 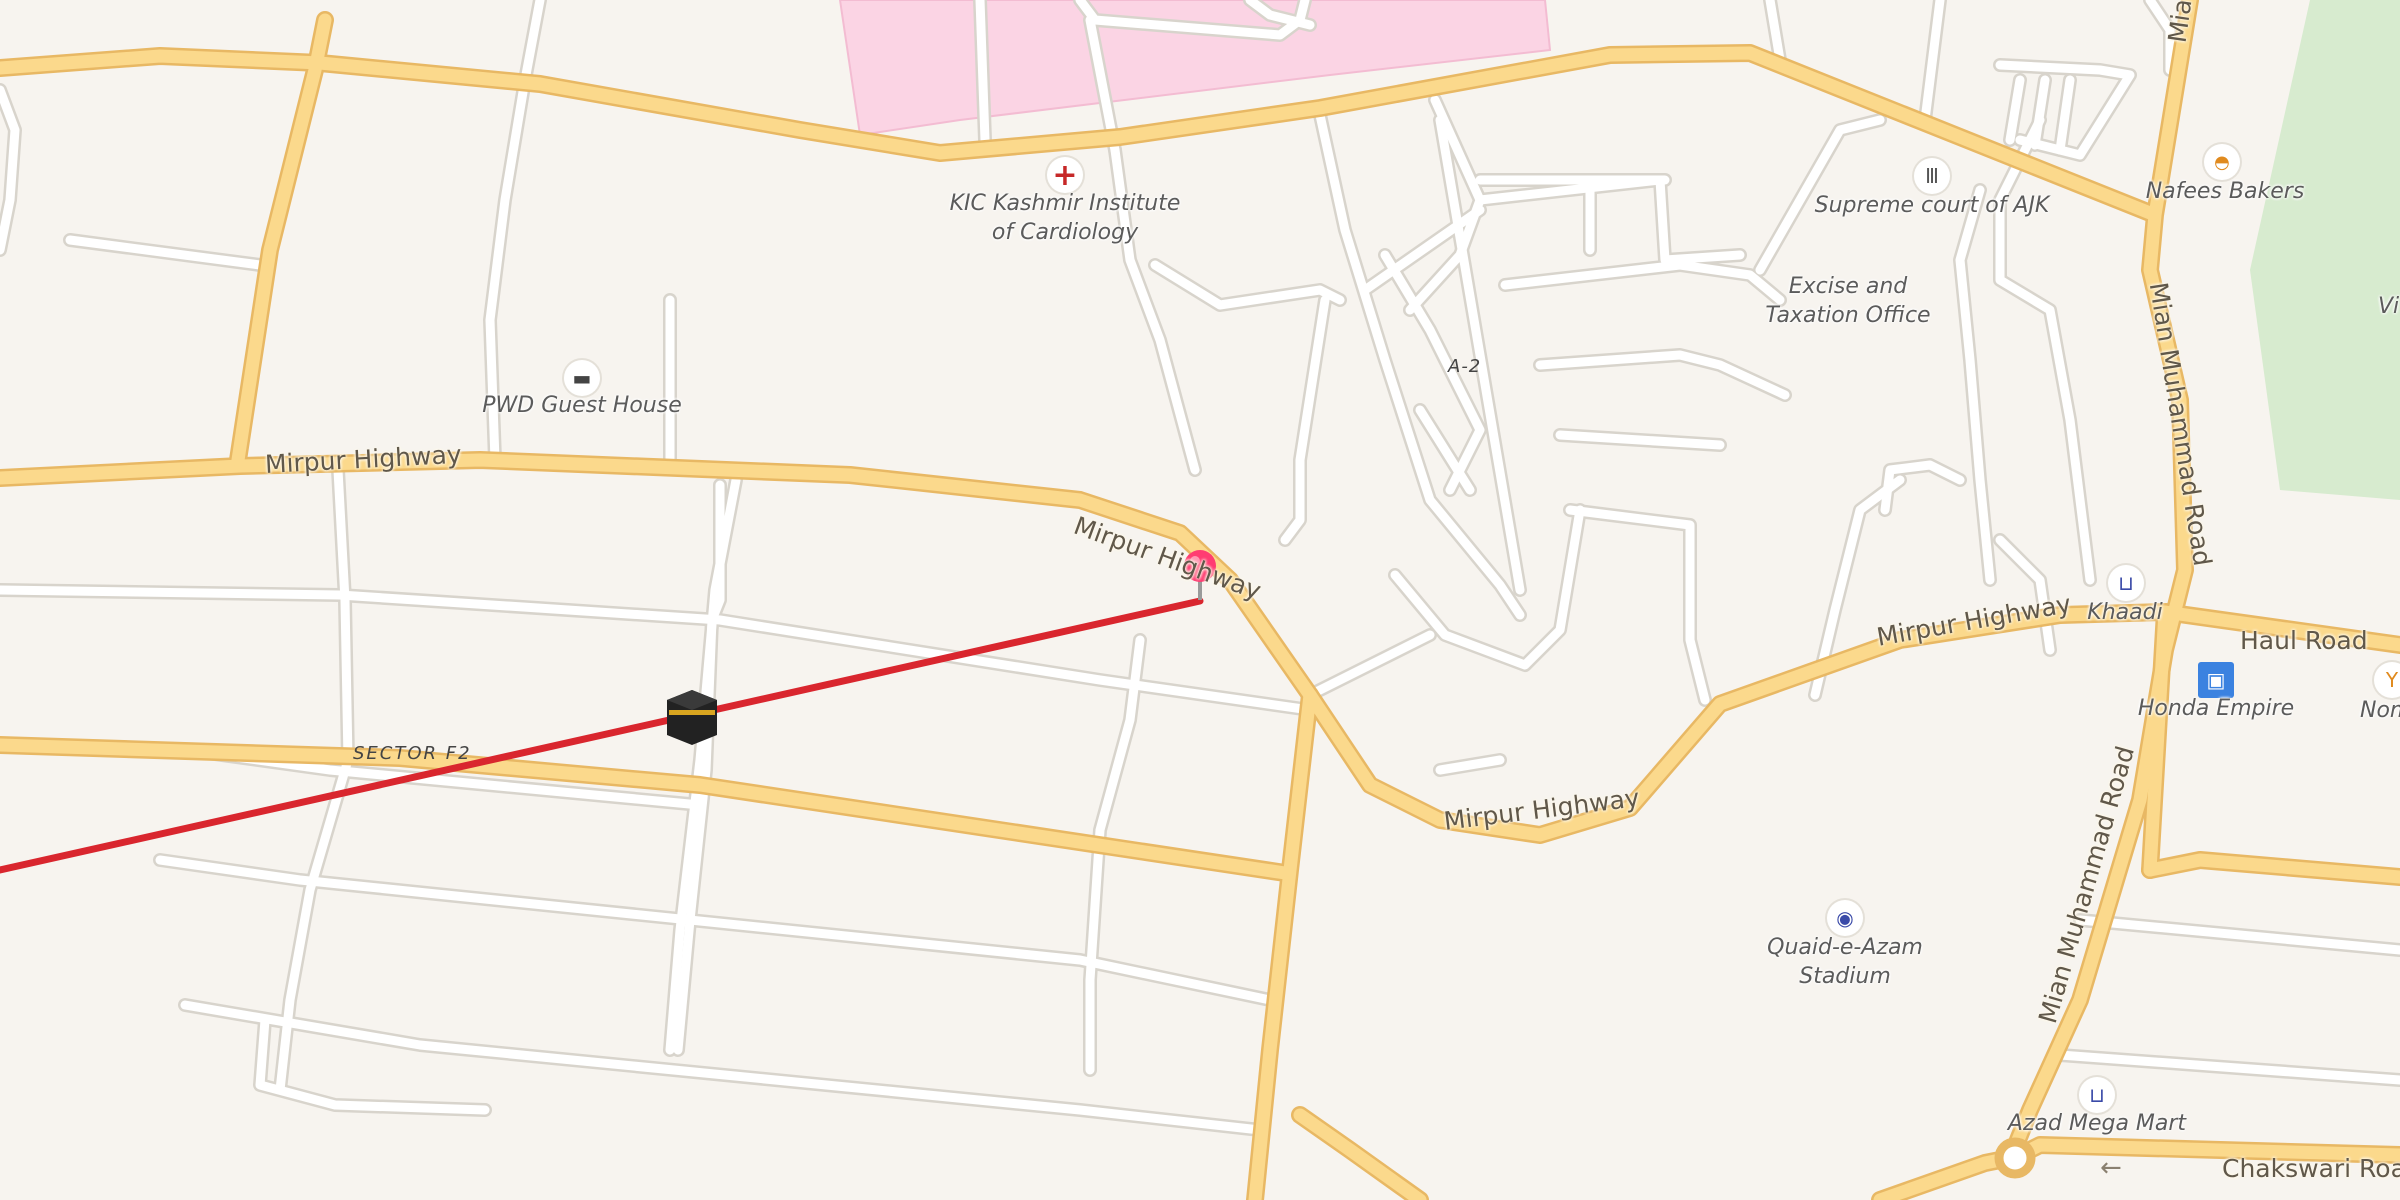 What do you see at coordinates (1065, 175) in the screenshot?
I see `hospital-icon: +` at bounding box center [1065, 175].